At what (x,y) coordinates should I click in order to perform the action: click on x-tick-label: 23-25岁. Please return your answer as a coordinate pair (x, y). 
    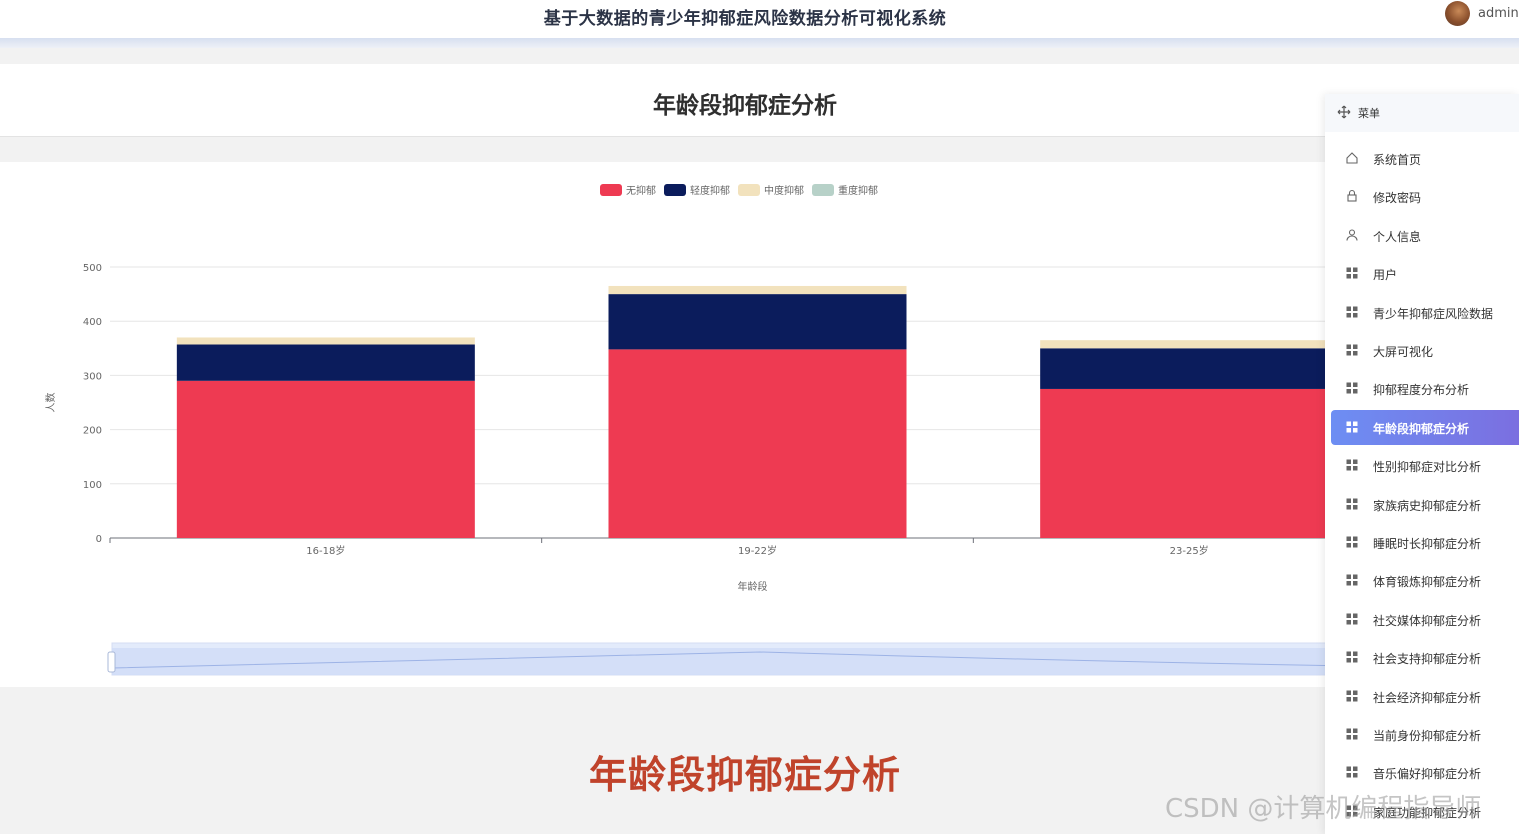
    Looking at the image, I should click on (1189, 550).